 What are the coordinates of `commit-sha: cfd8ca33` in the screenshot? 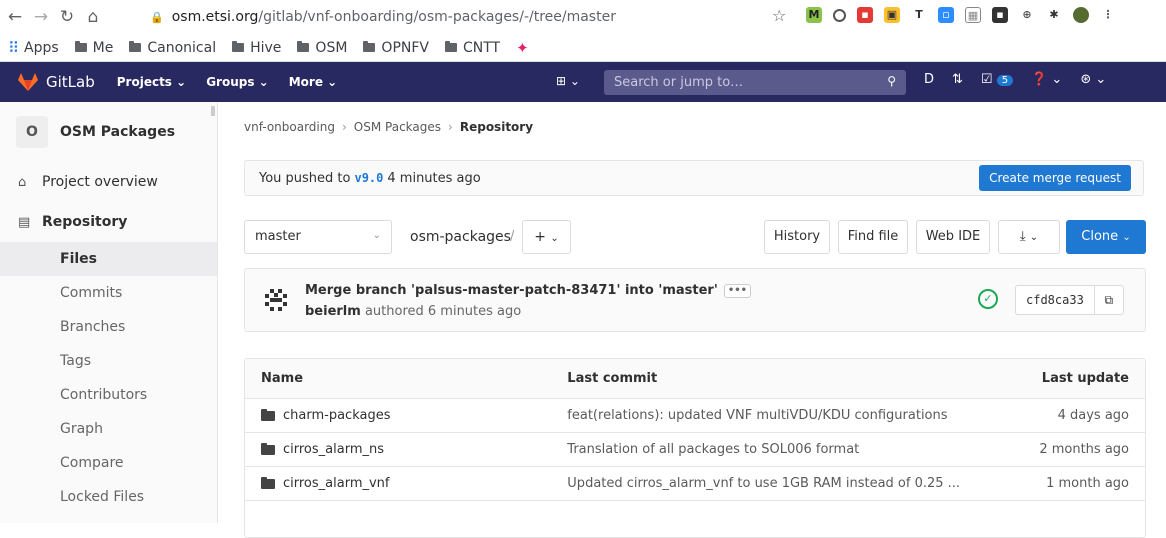 It's located at (1055, 300).